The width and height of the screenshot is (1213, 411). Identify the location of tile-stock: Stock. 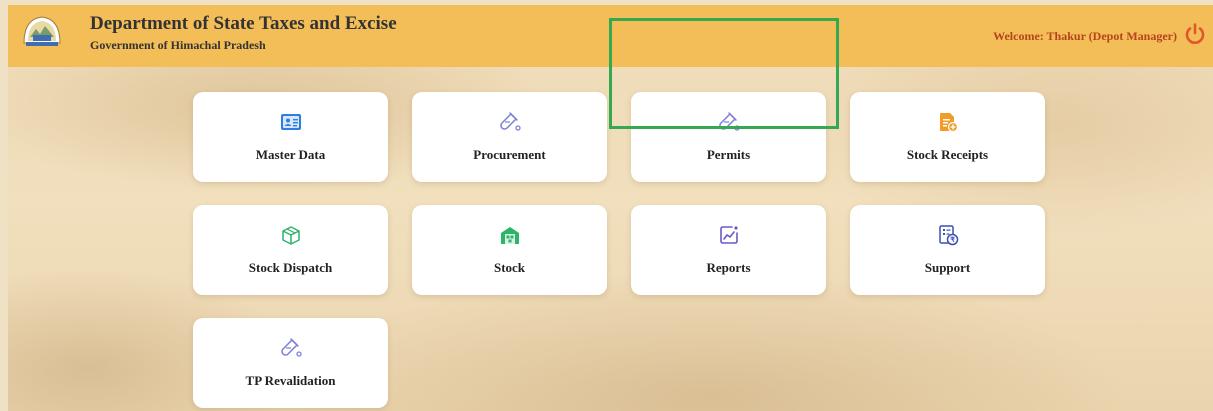
(509, 250).